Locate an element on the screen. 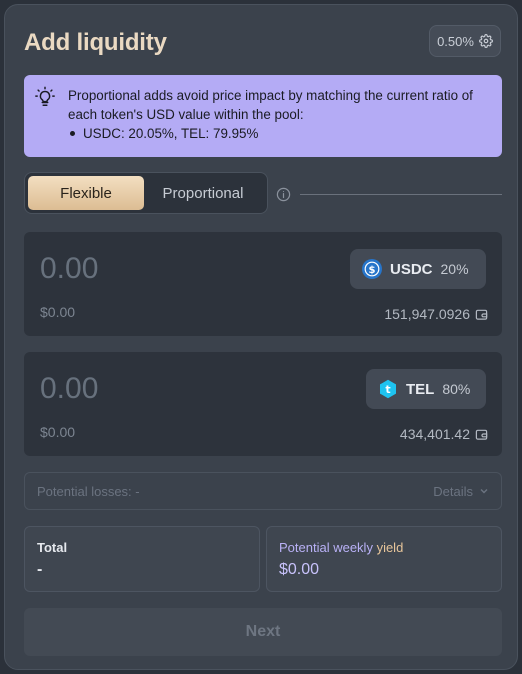  total-value: - is located at coordinates (40, 569).